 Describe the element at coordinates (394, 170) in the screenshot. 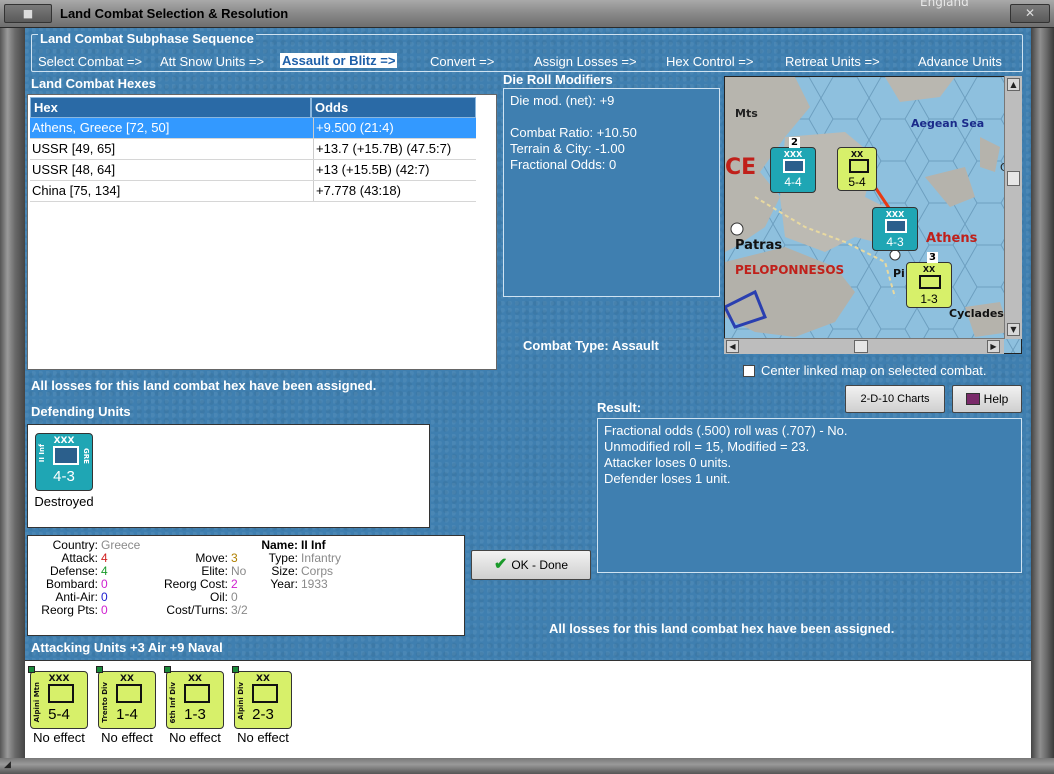

I see `odds-cell: +13 (+15.5B) (42:7)` at that location.